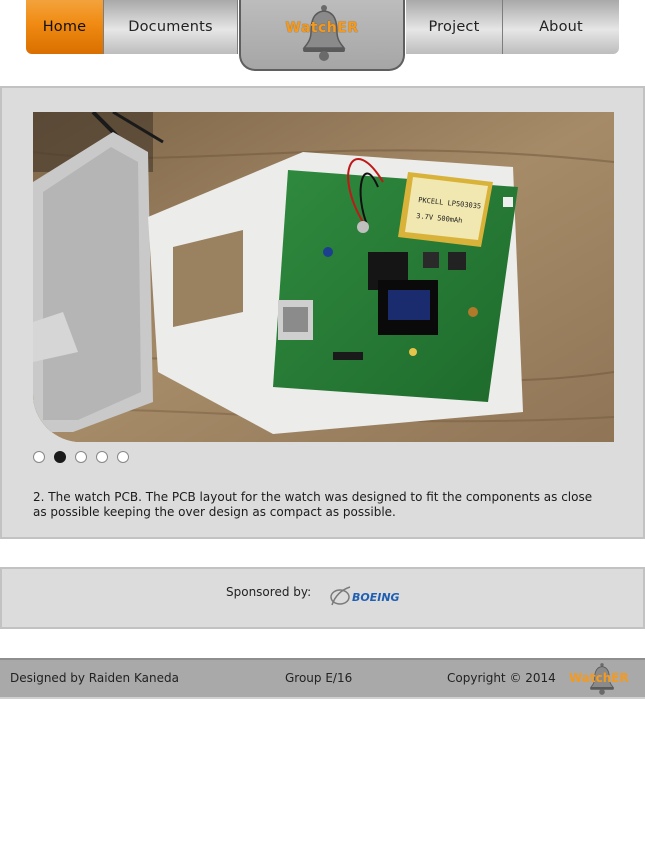 The height and width of the screenshot is (858, 645). What do you see at coordinates (322, 28) in the screenshot?
I see `logo-text: WatchER` at bounding box center [322, 28].